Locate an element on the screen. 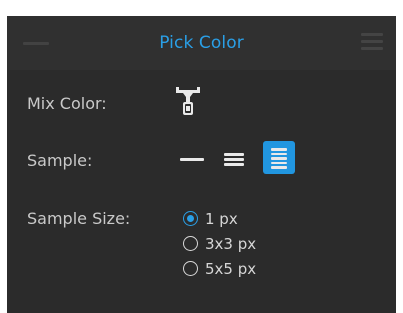 This screenshot has width=403, height=313. sample-size-3x3px-radio: 3x3 px is located at coordinates (238, 245).